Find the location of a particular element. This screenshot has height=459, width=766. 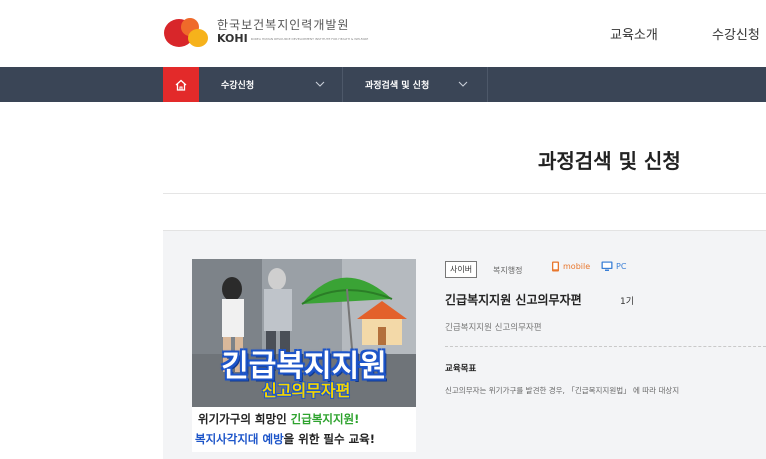

page-title: 과정검색 및 신청 is located at coordinates (609, 161).